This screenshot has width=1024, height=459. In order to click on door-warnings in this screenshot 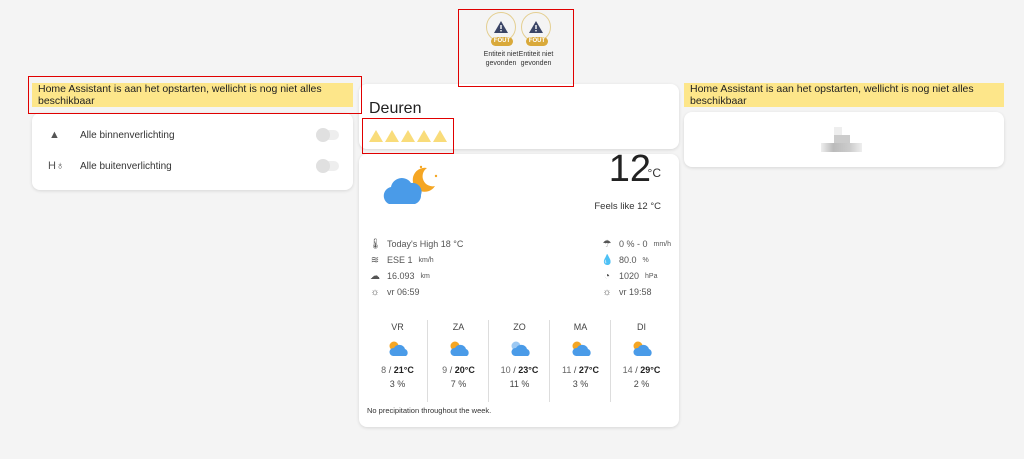, I will do `click(409, 136)`.